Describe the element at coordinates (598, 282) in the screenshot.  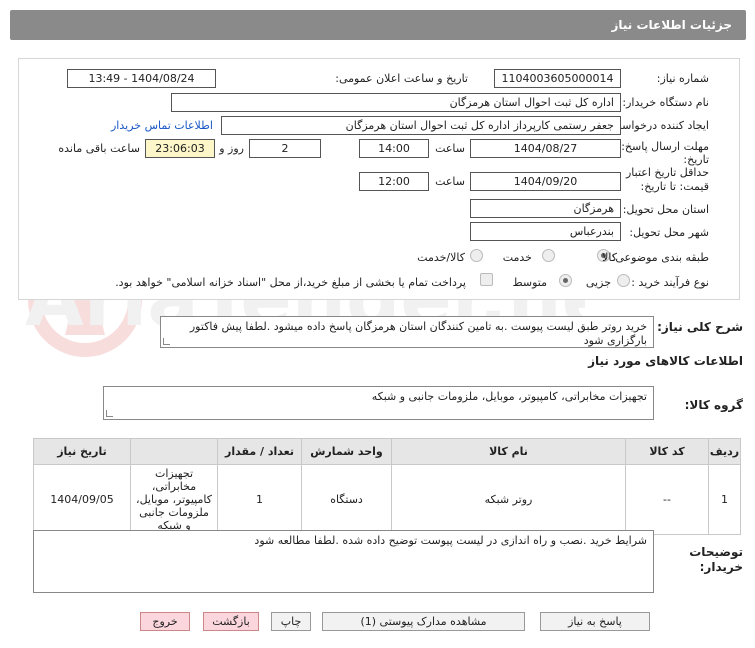
I see `process-option-minor: جزیی` at that location.